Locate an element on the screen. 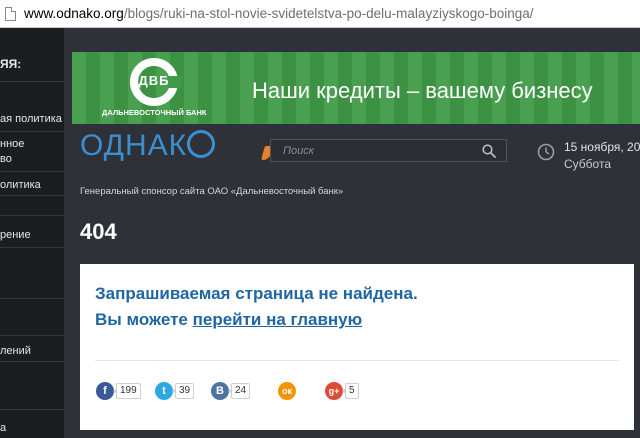 The image size is (640, 438). go-home-link: перейти на главную is located at coordinates (278, 319).